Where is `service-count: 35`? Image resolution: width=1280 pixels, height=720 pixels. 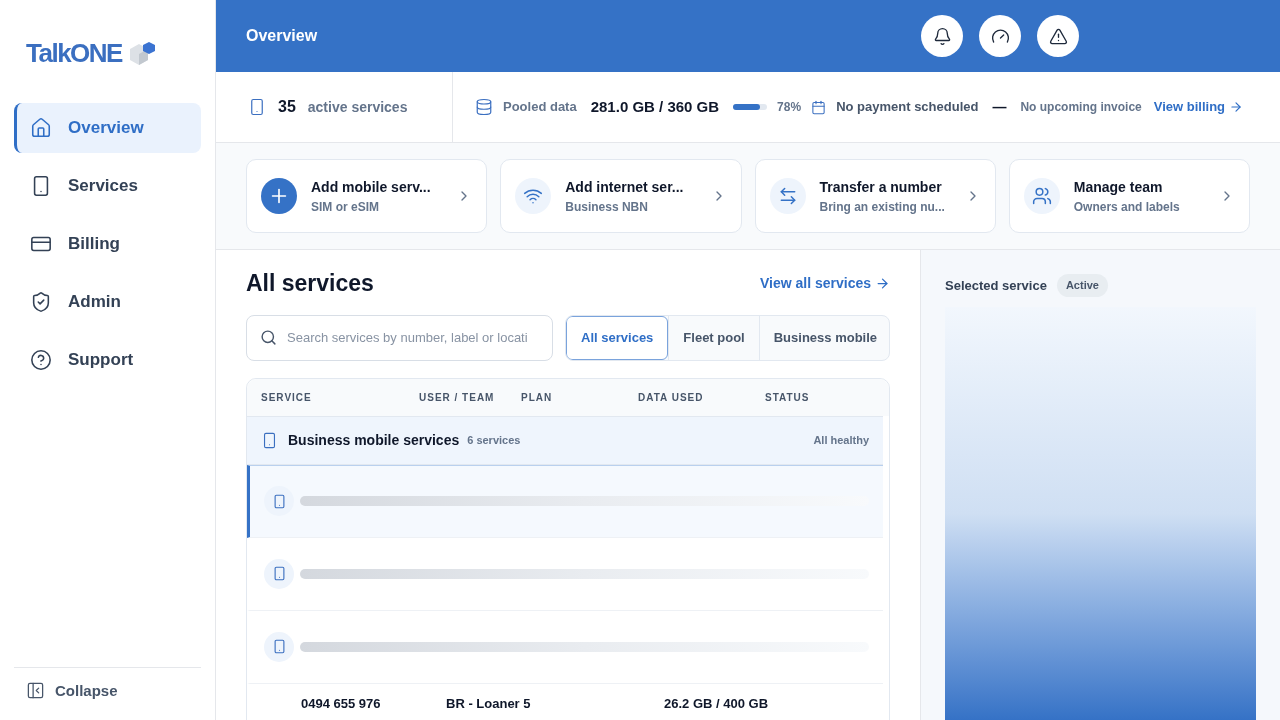
service-count: 35 is located at coordinates (287, 107).